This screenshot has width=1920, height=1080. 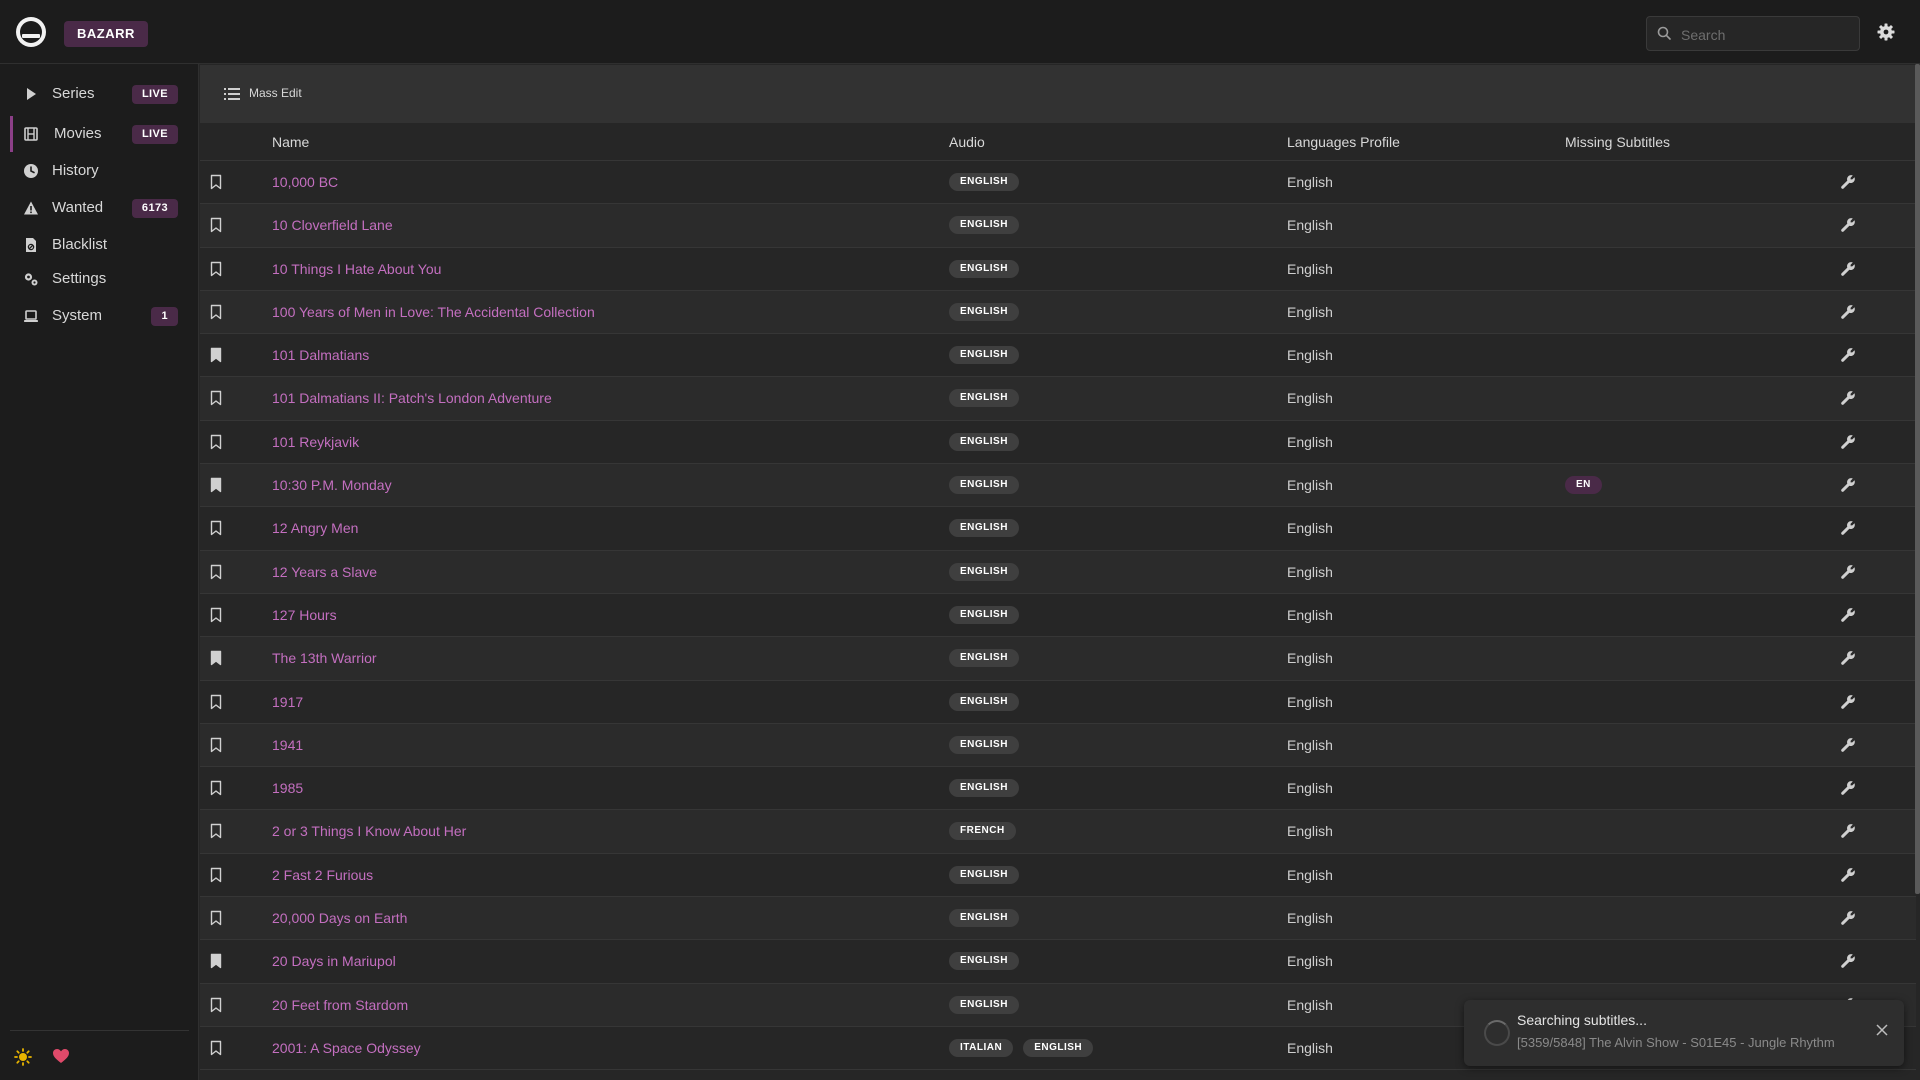 I want to click on scrollbar, so click(x=1917, y=479).